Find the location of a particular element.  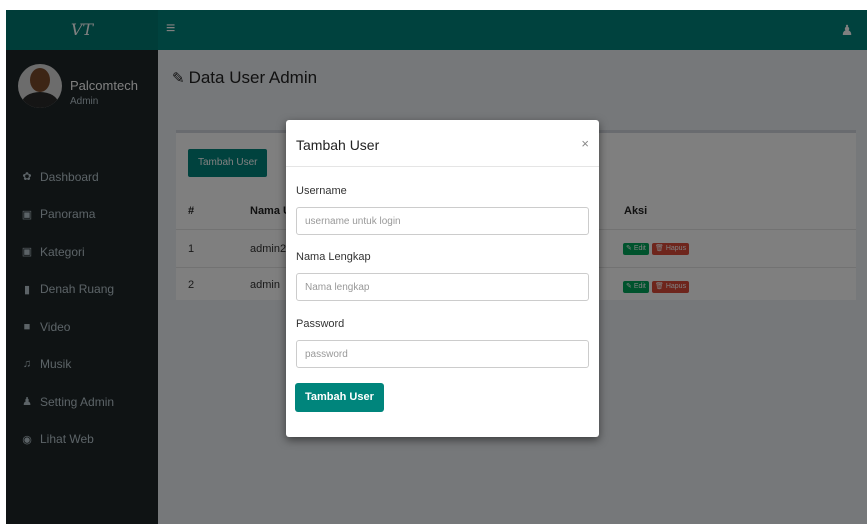

fullname-input is located at coordinates (442, 287).